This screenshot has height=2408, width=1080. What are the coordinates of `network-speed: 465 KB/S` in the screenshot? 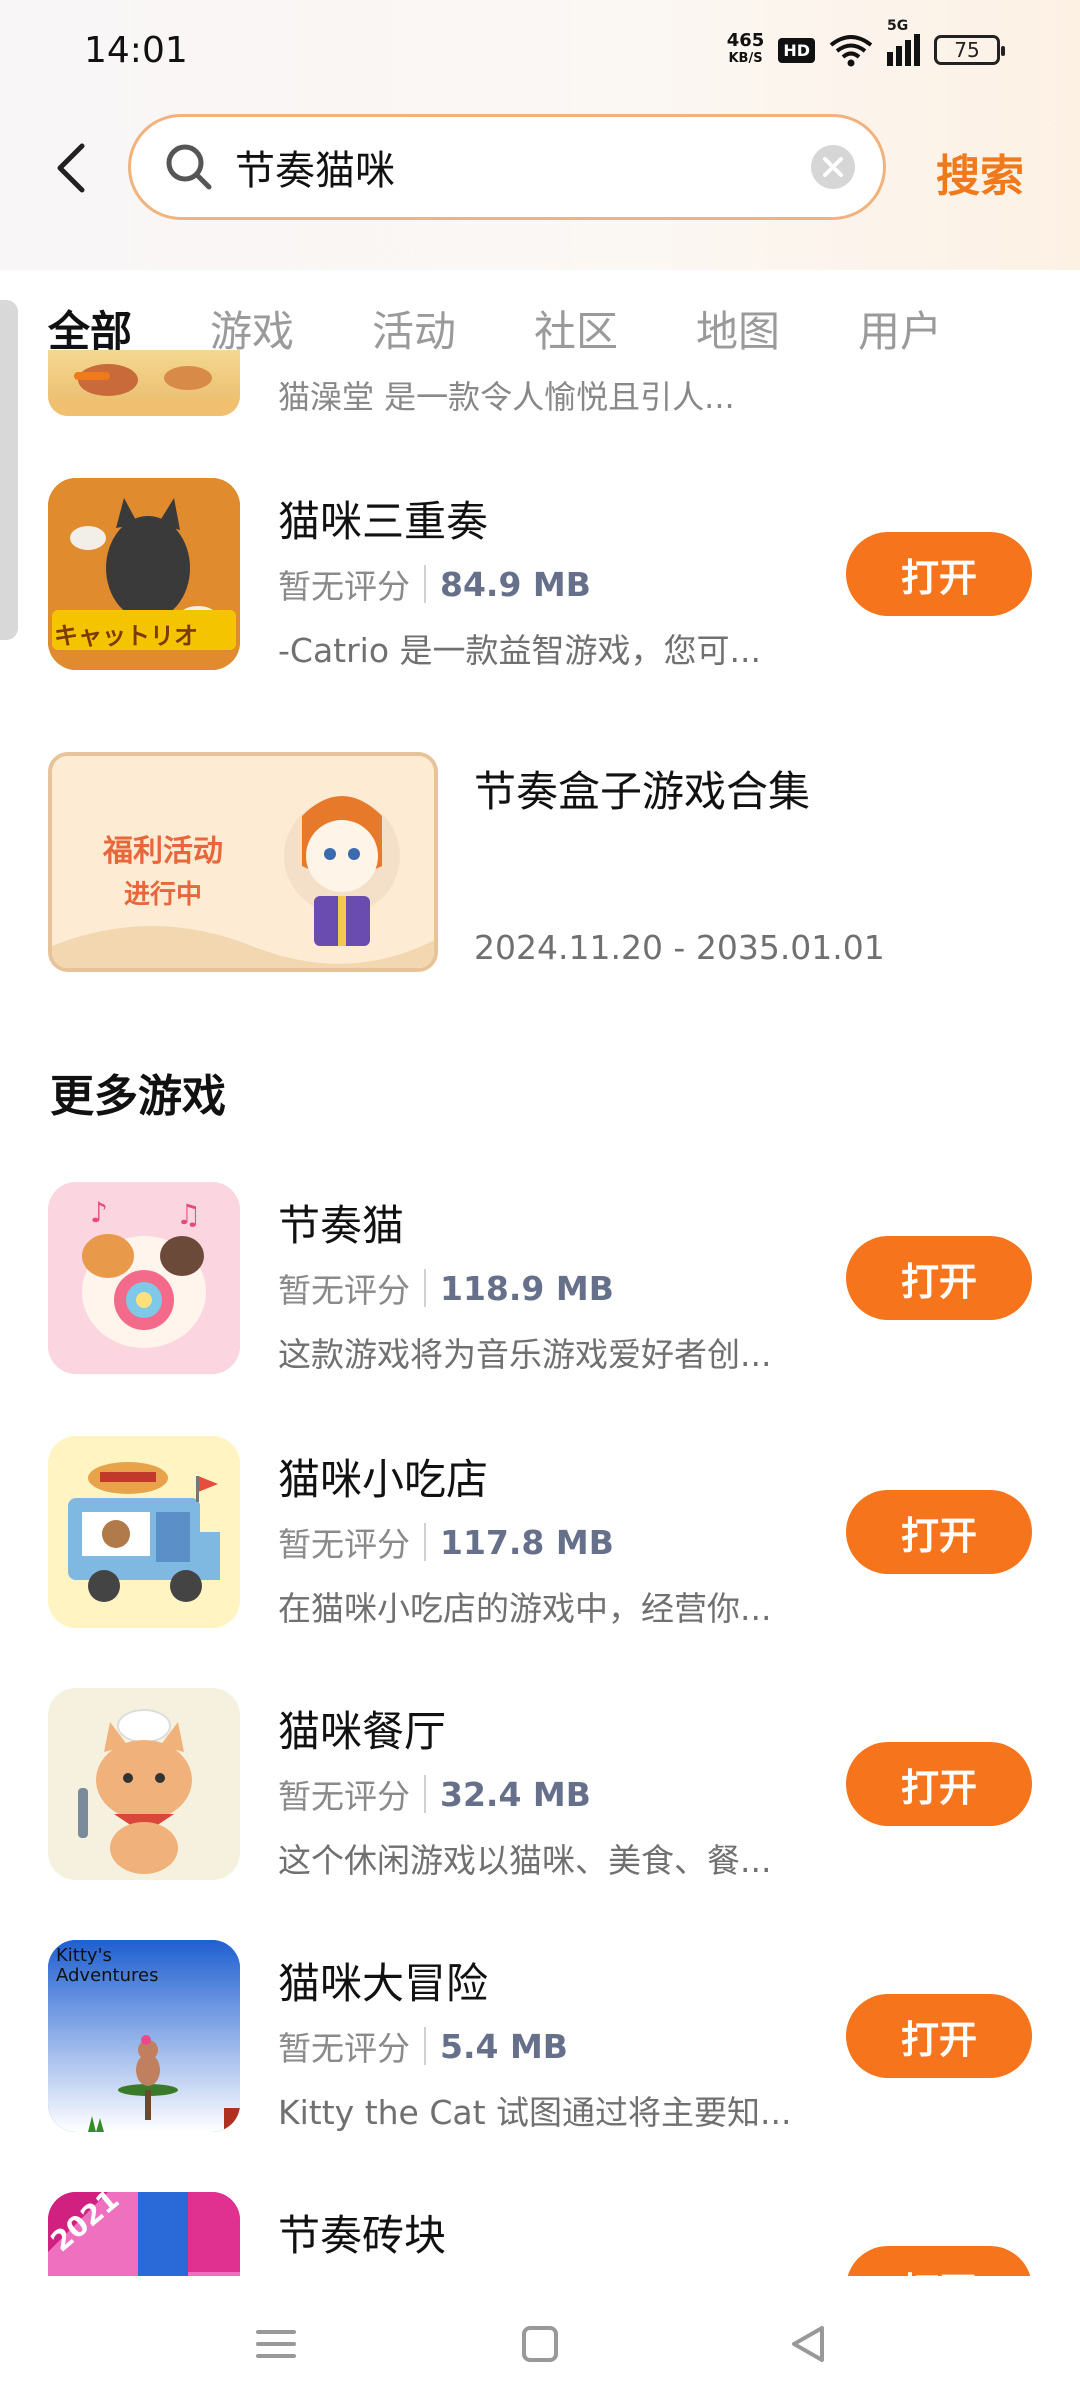 It's located at (746, 50).